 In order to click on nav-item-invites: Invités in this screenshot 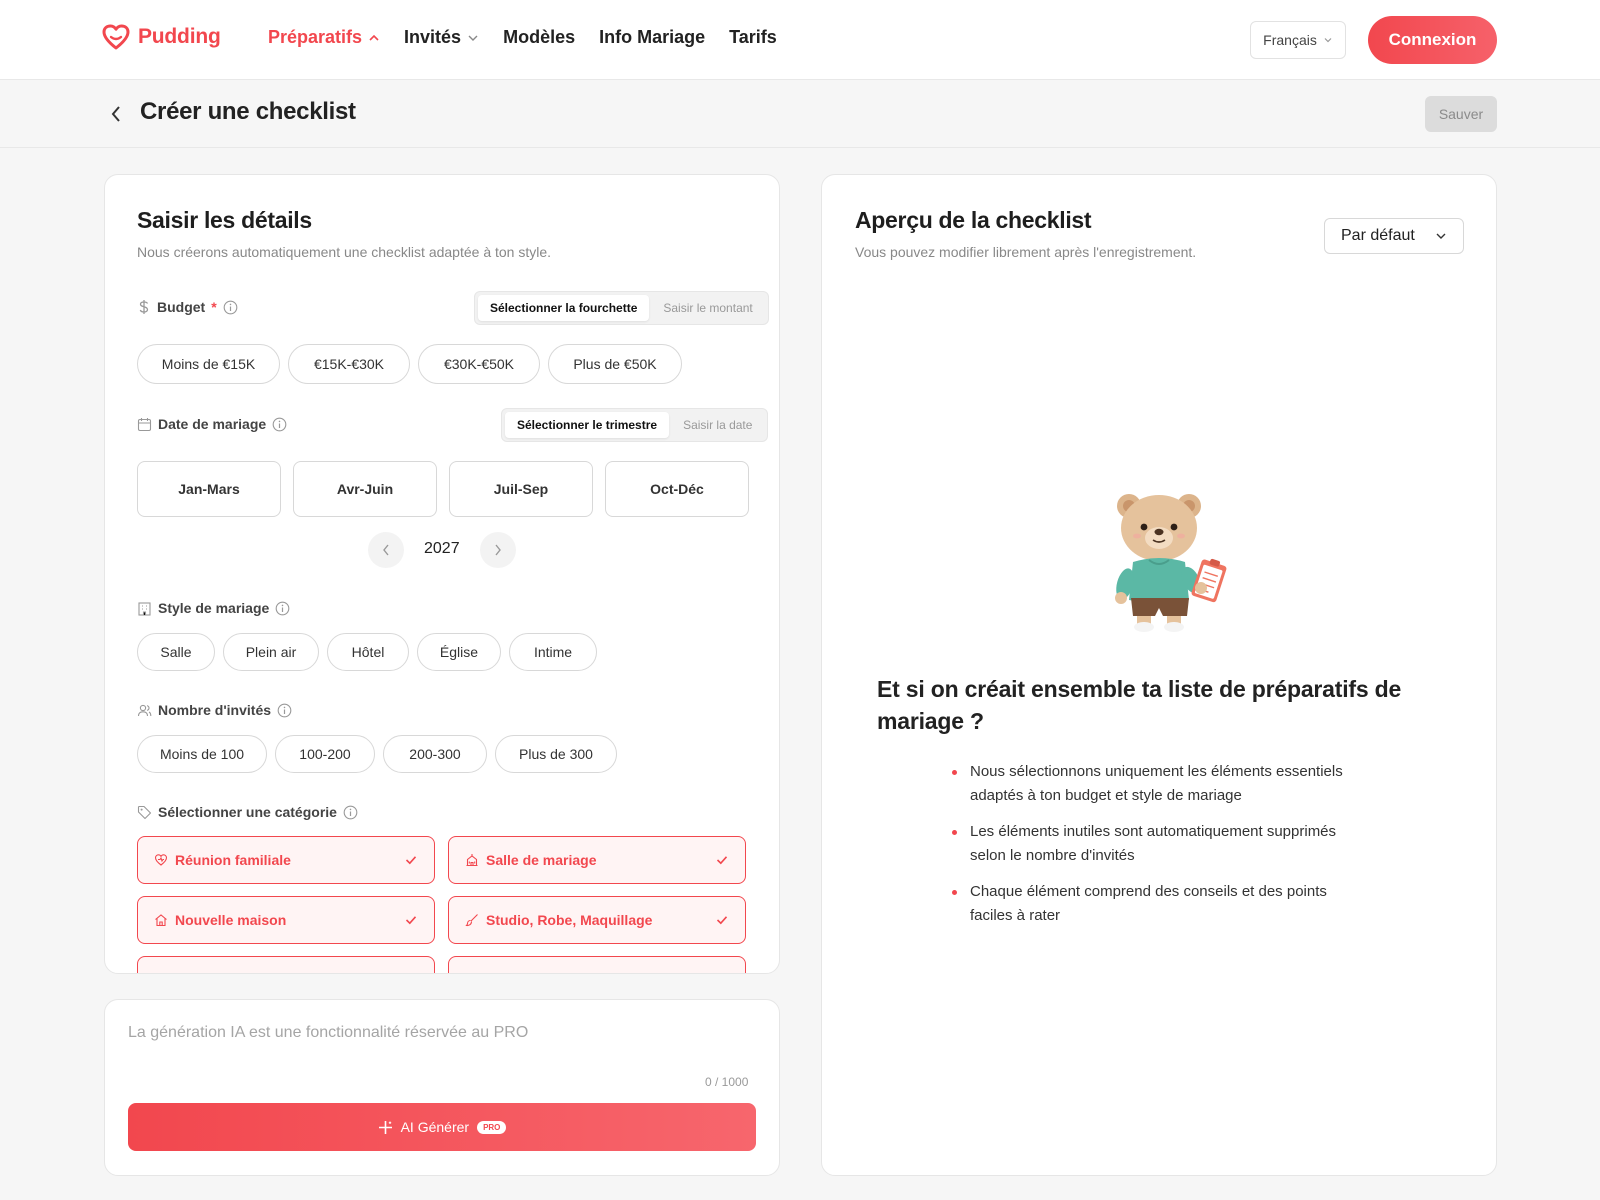, I will do `click(441, 37)`.